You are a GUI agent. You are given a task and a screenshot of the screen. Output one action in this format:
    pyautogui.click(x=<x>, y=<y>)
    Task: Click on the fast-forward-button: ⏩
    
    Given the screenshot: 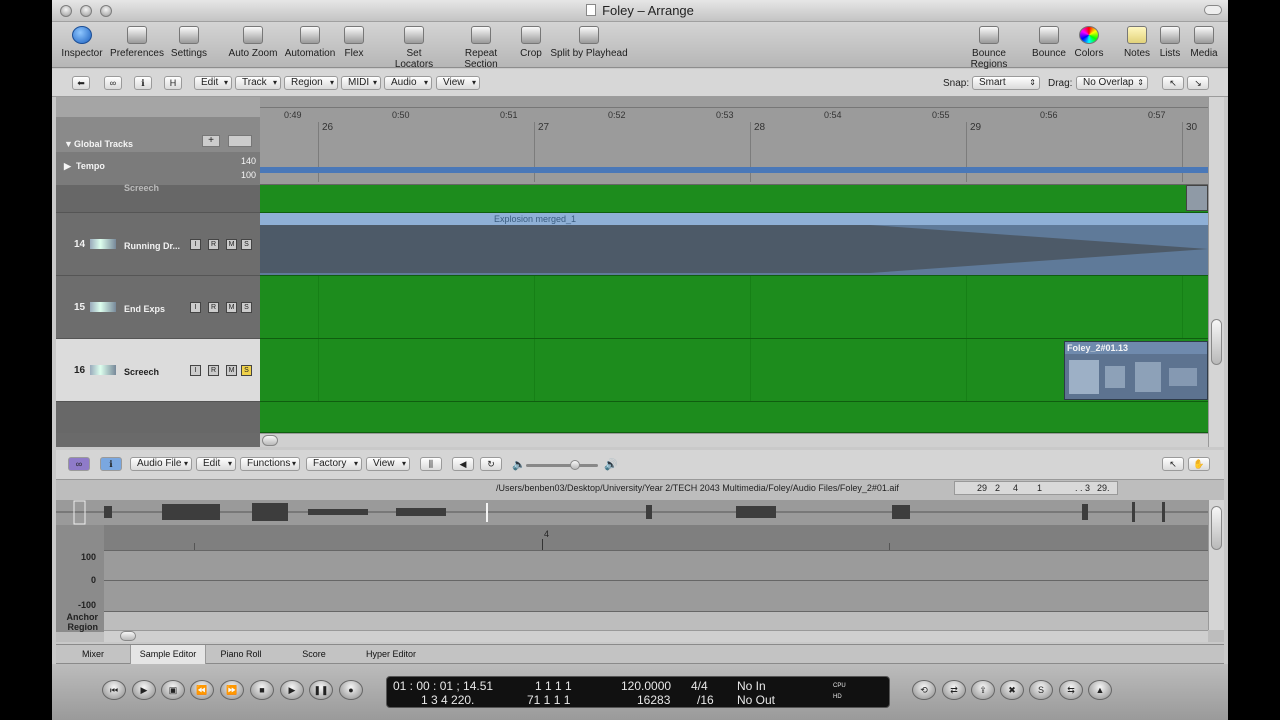 What is the action you would take?
    pyautogui.click(x=232, y=690)
    